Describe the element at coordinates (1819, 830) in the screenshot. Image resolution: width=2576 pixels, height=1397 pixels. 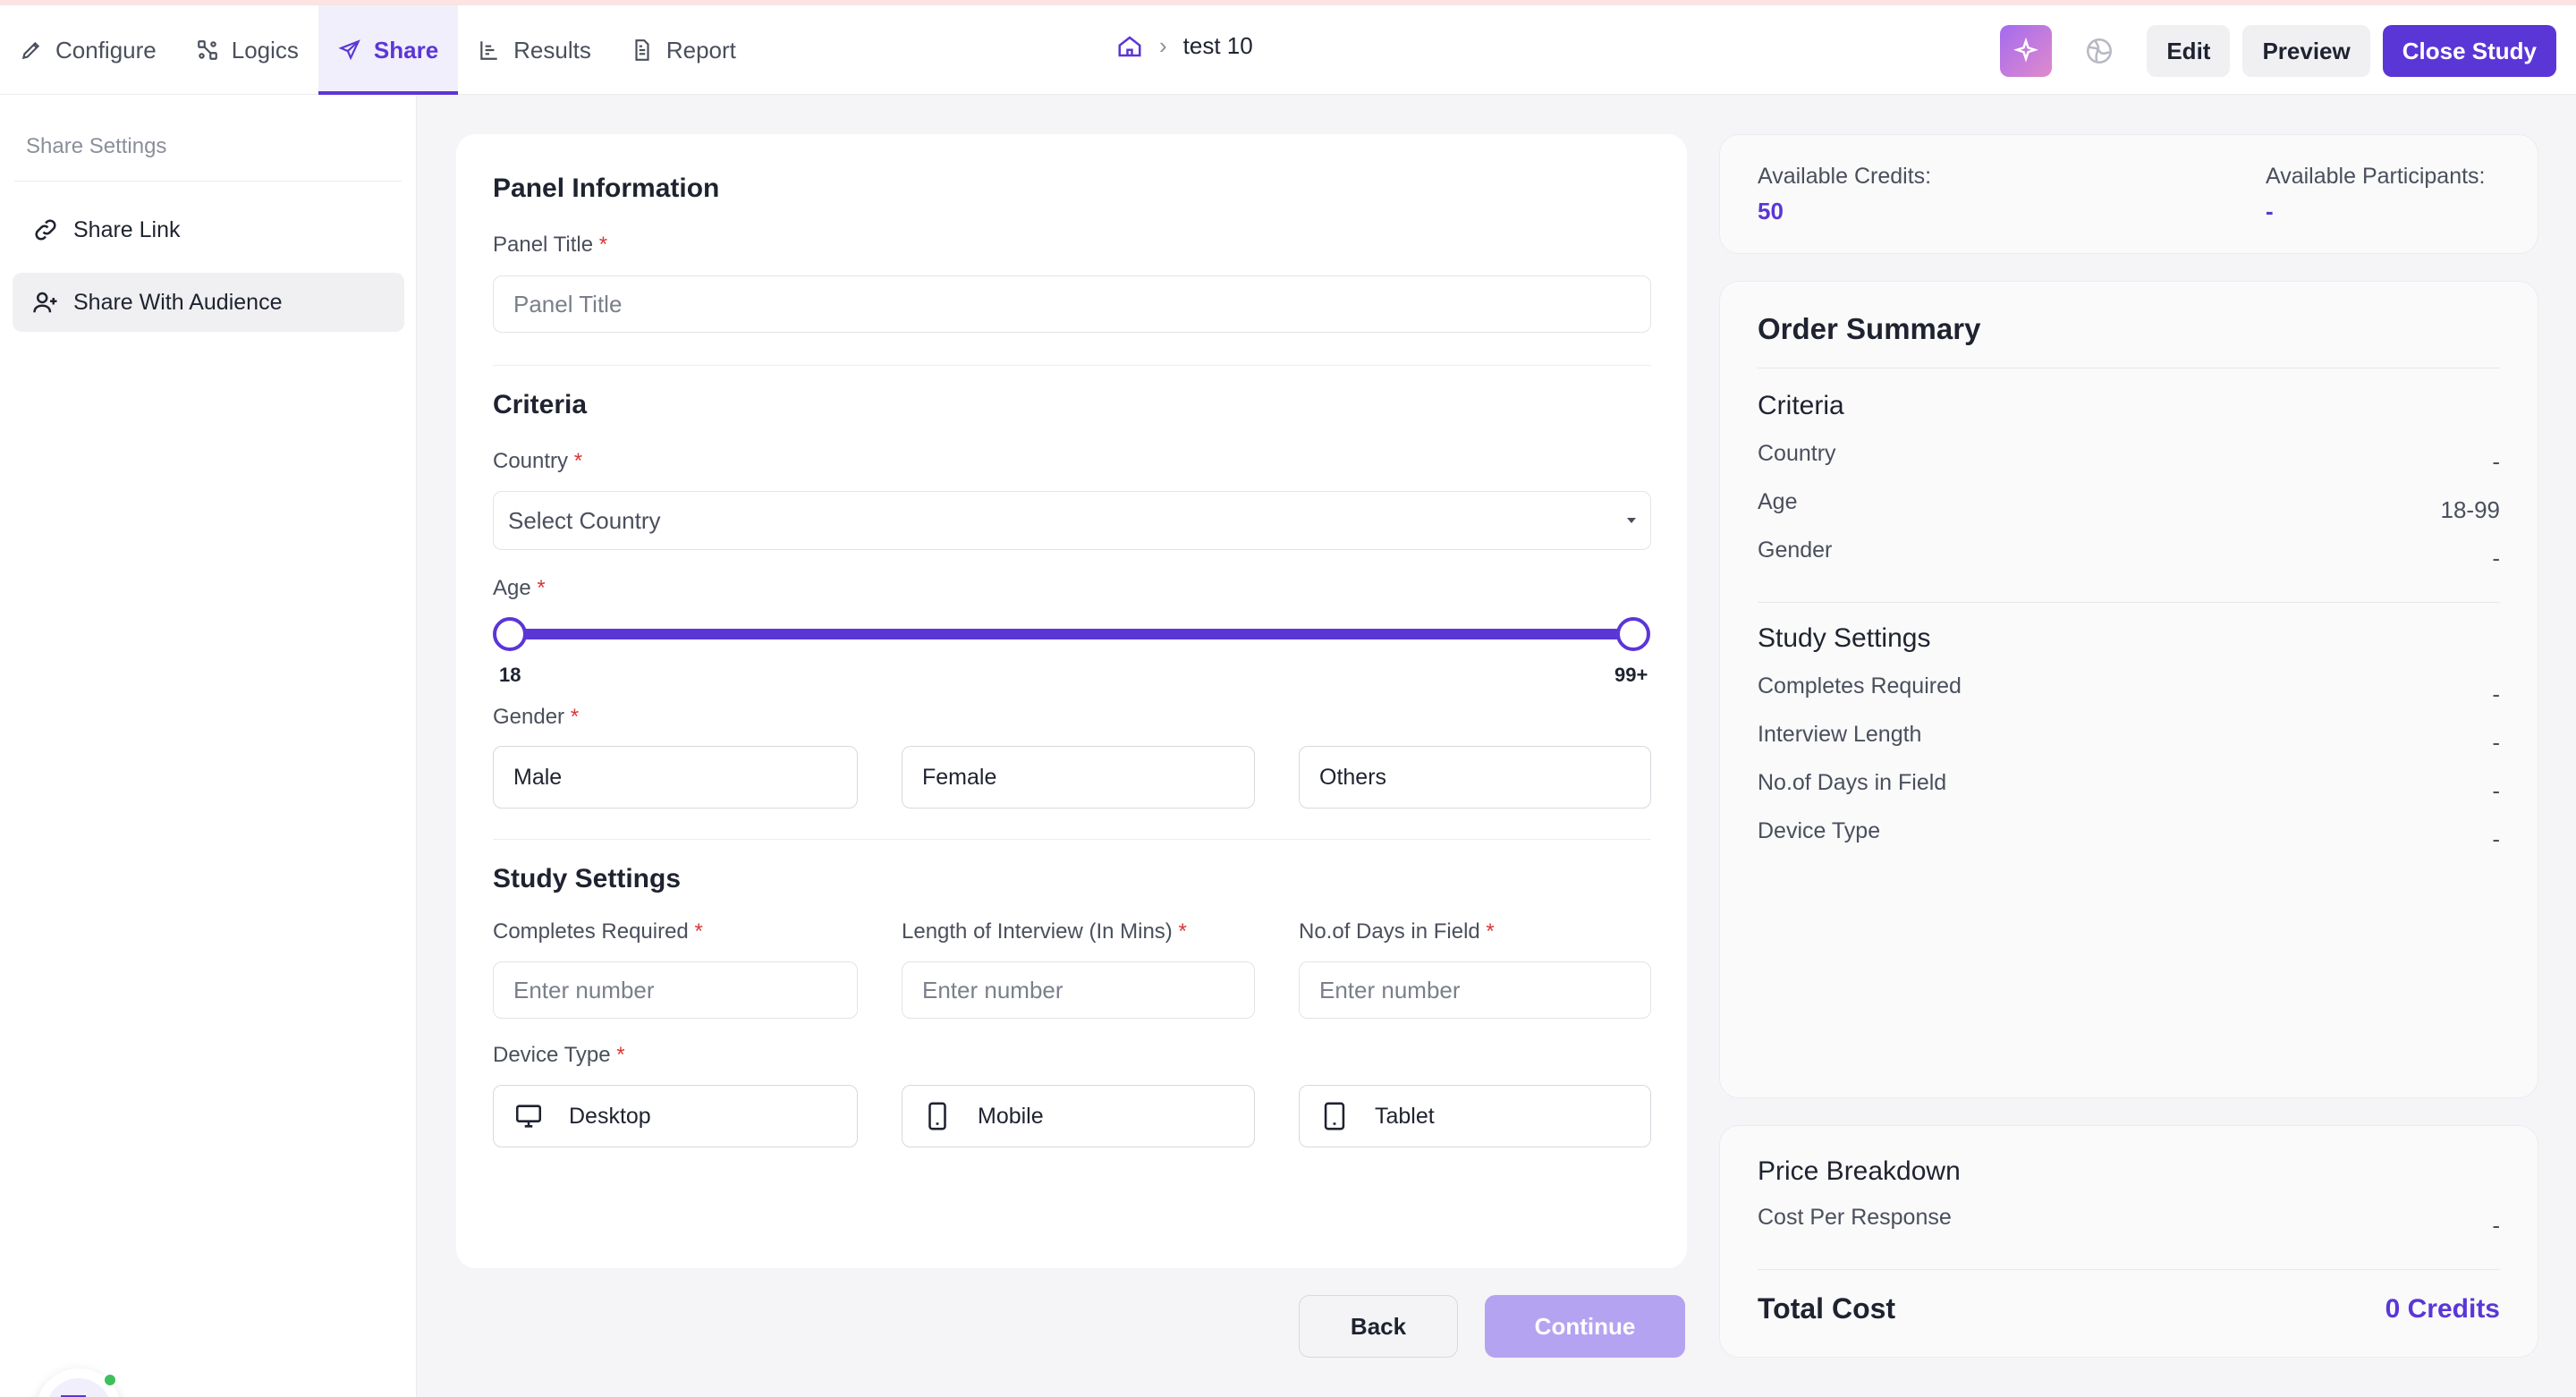
I see `summary-device-type-label: Device Type` at that location.